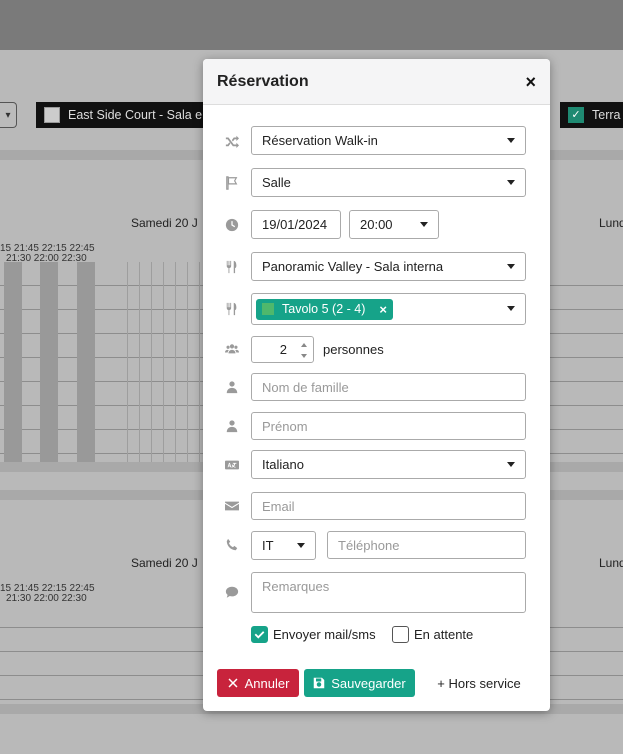  Describe the element at coordinates (135, 115) in the screenshot. I see `background-chip-label: East Side Court - Sala e` at that location.